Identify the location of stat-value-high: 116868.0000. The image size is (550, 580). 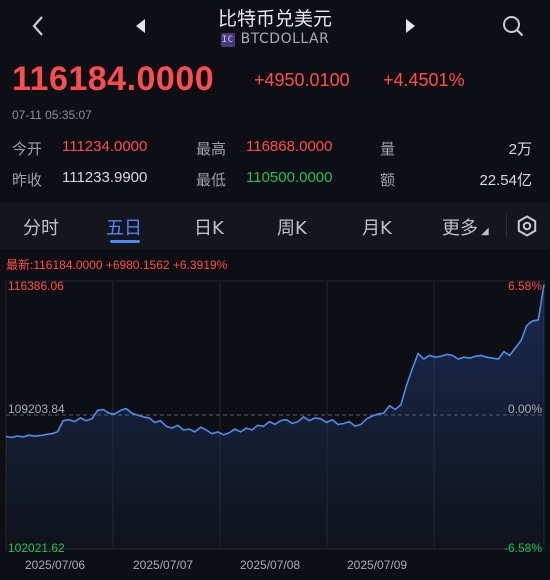
(289, 146).